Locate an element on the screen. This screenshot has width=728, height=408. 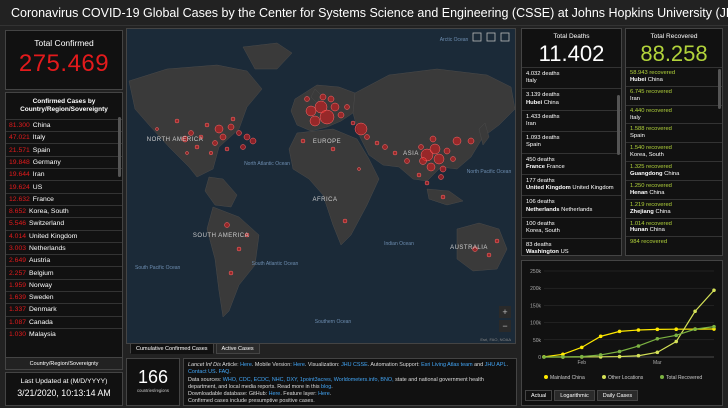
tab-logarithmic: Logarithmic is located at coordinates (574, 395).